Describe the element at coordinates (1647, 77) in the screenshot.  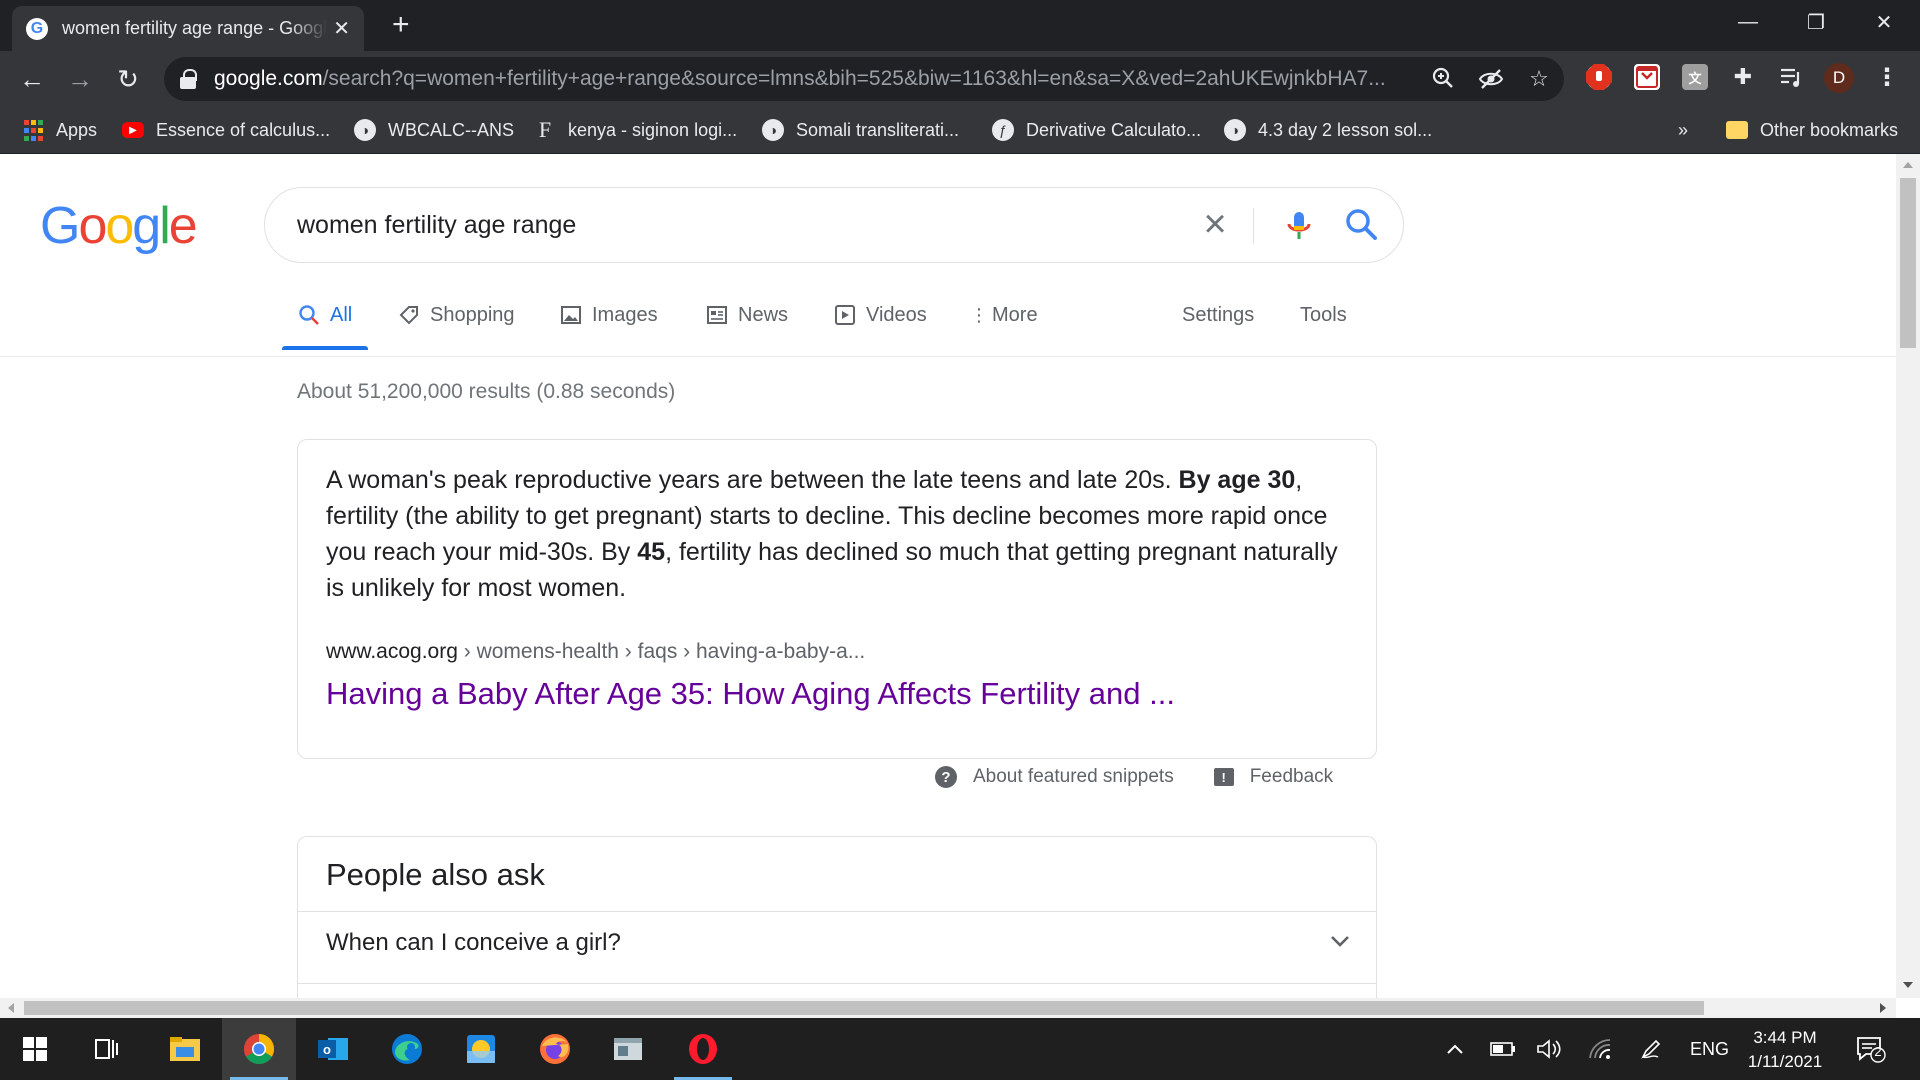
I see `save-extension-icon` at that location.